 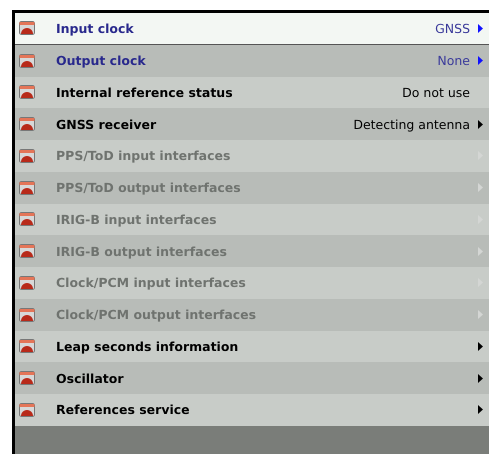 I want to click on menu-item-label: IRIG-B output interfaces, so click(x=142, y=251).